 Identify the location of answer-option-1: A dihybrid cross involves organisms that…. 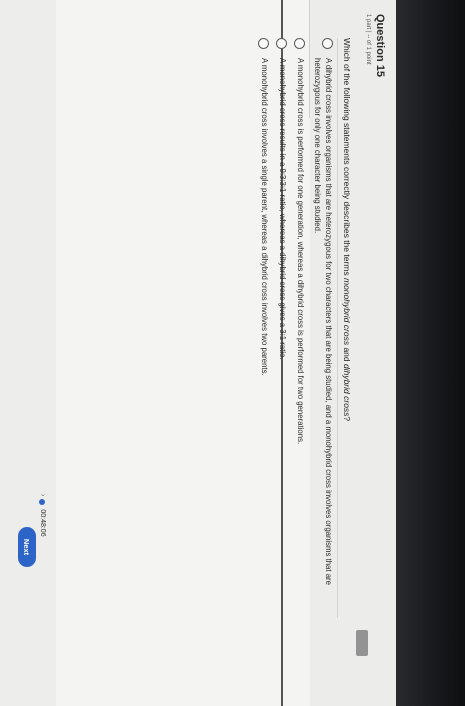
(323, 368).